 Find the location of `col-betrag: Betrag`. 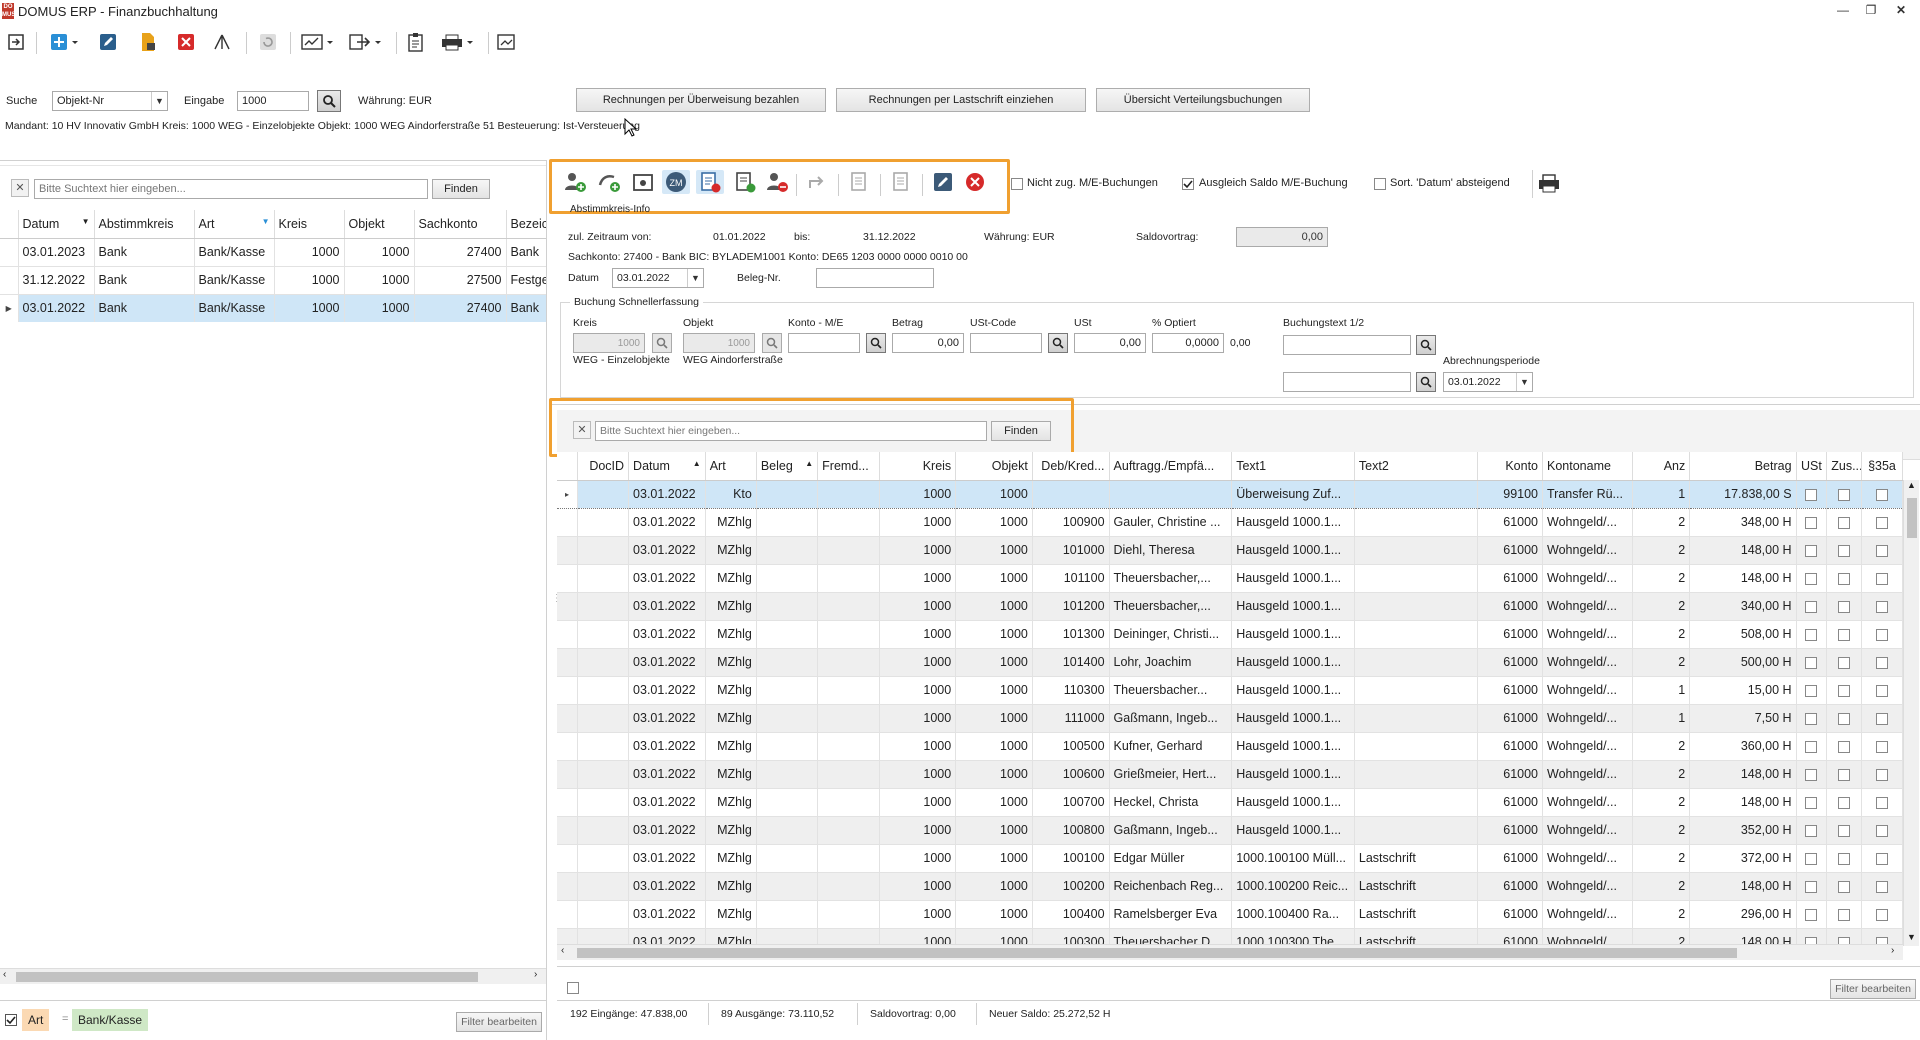

col-betrag: Betrag is located at coordinates (1743, 466).